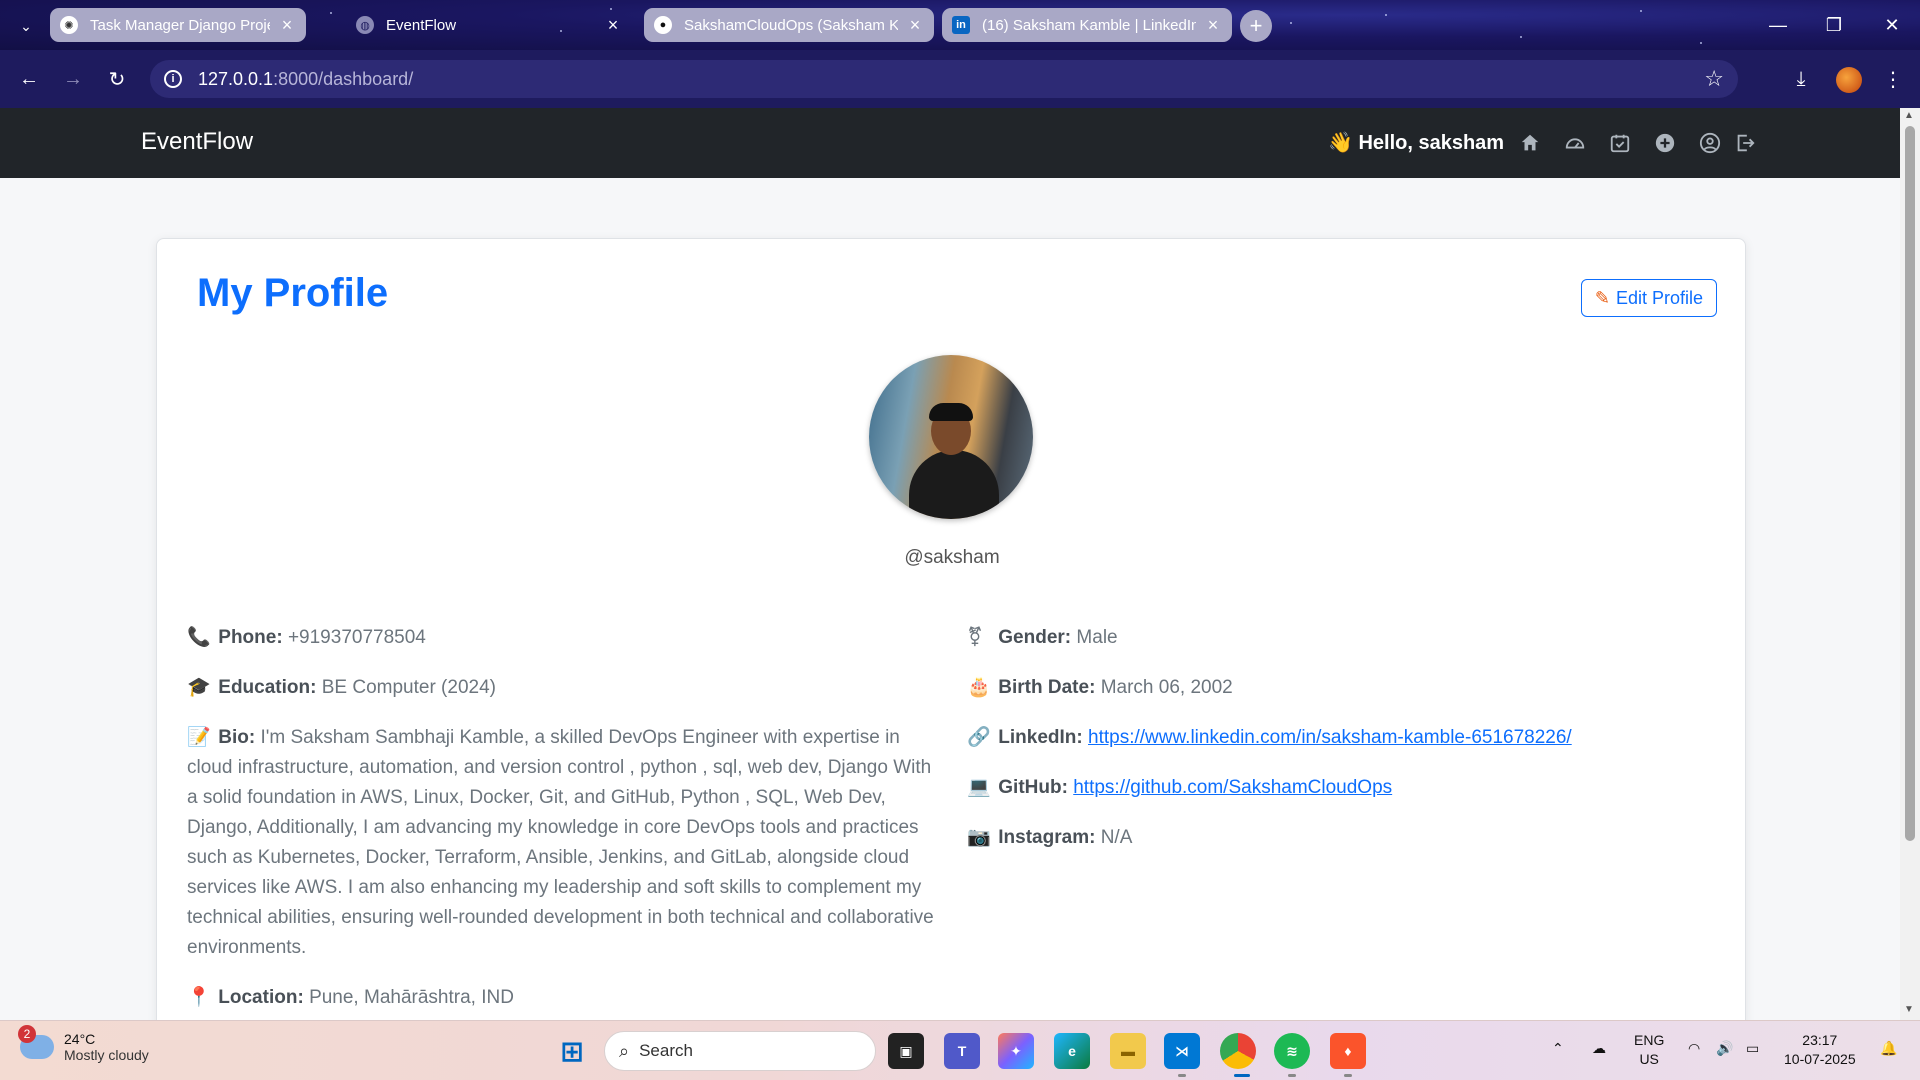  Describe the element at coordinates (1909, 115) in the screenshot. I see `scroll-up-icon: ▲` at that location.